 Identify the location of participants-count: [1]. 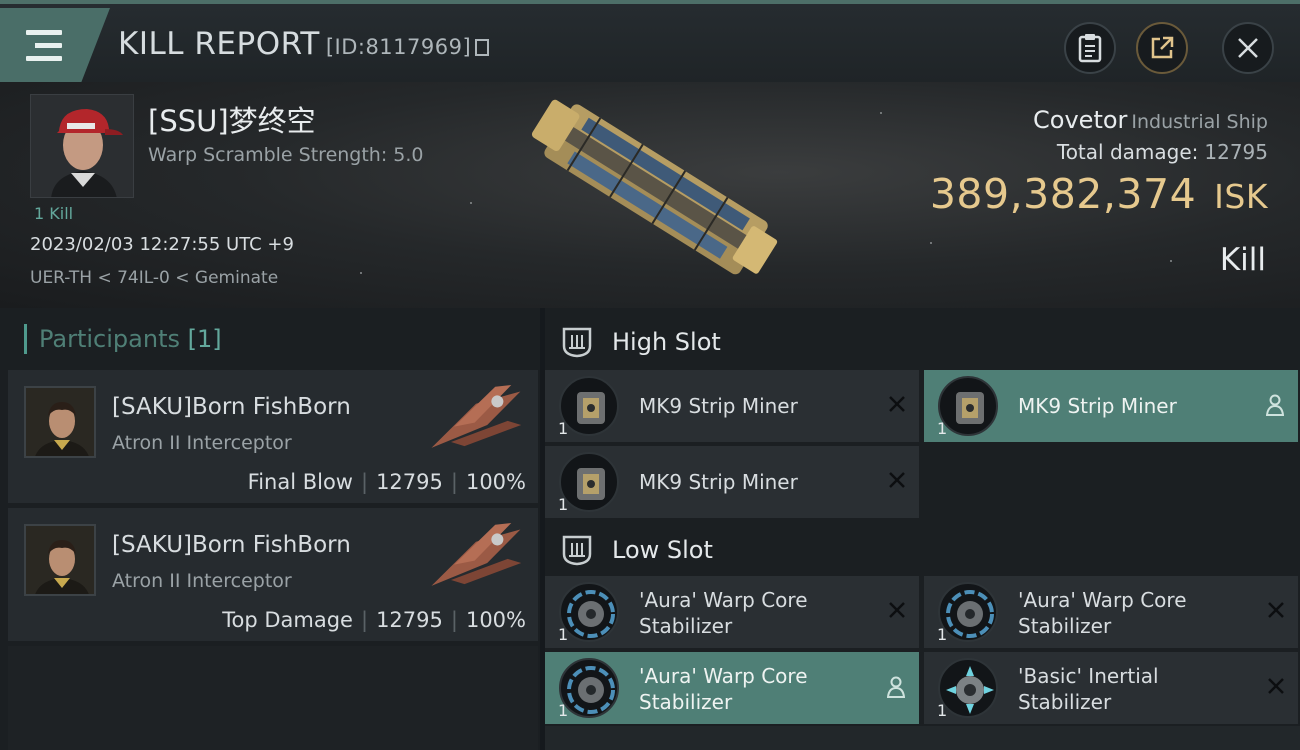
(204, 339).